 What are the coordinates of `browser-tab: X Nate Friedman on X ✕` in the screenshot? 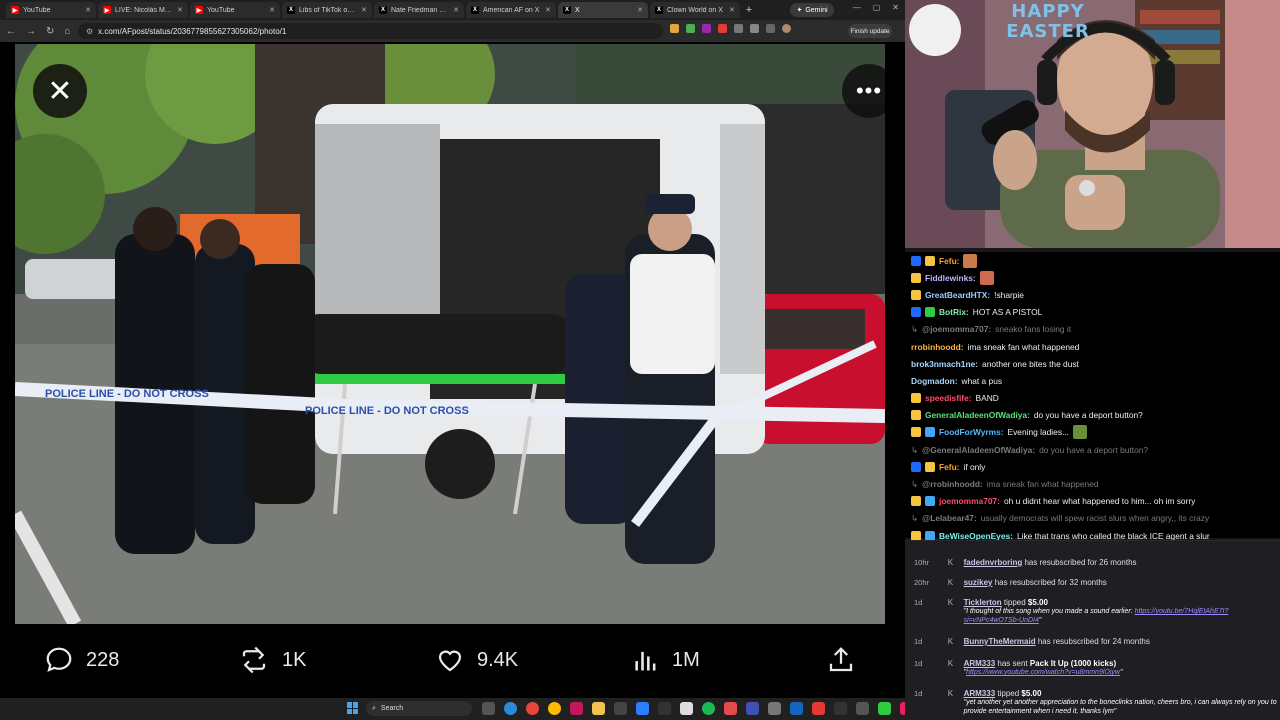 It's located at (419, 10).